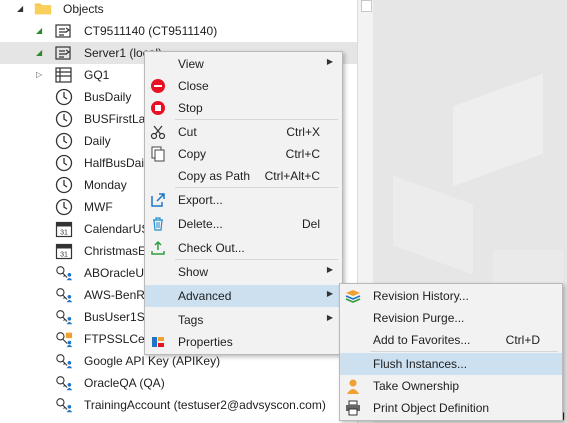  What do you see at coordinates (193, 86) in the screenshot?
I see `menu-item-label: Close` at bounding box center [193, 86].